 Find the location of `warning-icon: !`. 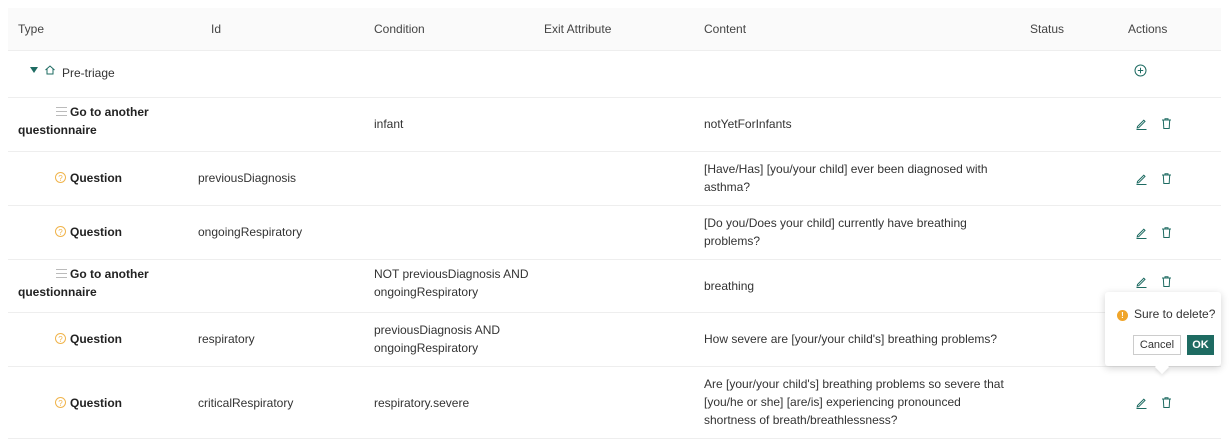

warning-icon: ! is located at coordinates (1122, 315).